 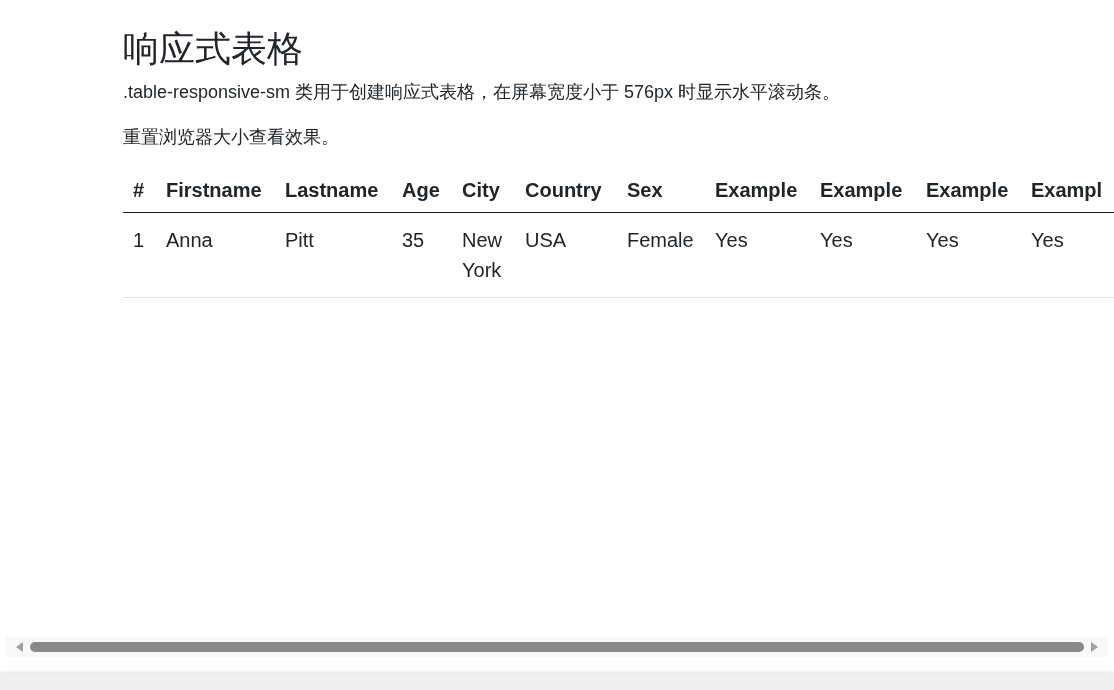 What do you see at coordinates (482, 92) in the screenshot?
I see `description-text: .table-responsive-sm 类用于创建响应式表格，在屏幕宽度小于 576px 时显示水平滚动条。` at bounding box center [482, 92].